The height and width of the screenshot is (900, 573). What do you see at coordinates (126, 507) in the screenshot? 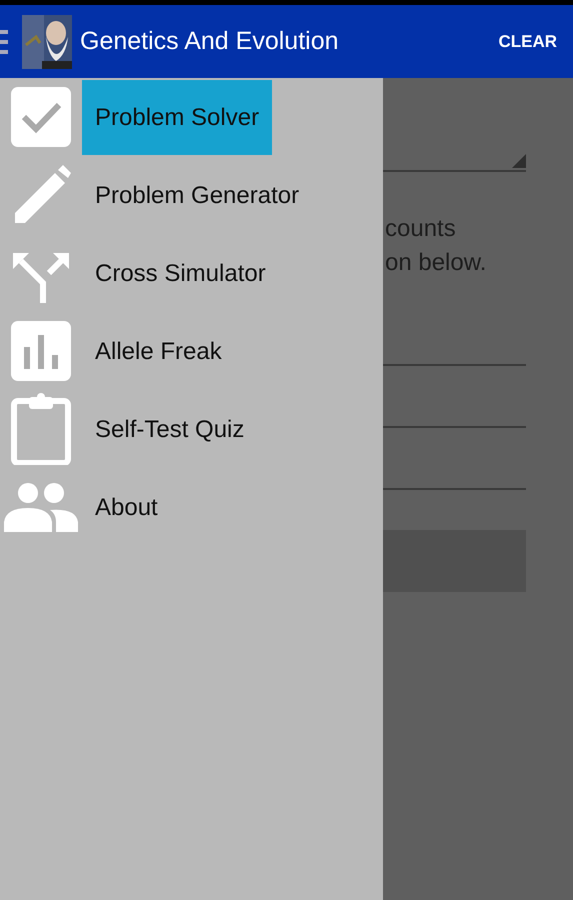
I see `drawer-item: About` at bounding box center [126, 507].